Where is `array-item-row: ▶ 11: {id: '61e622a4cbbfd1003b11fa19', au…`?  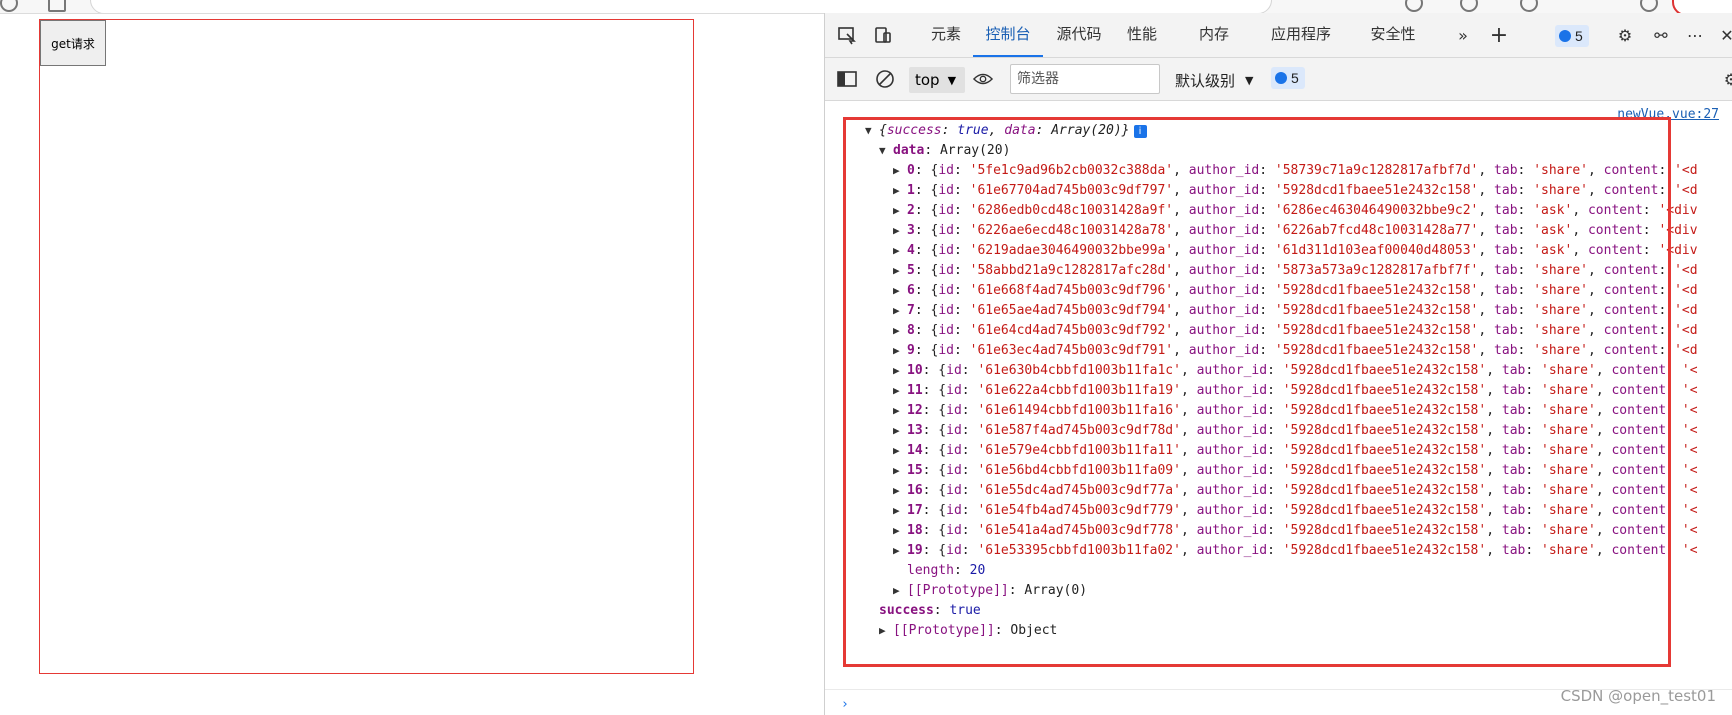 array-item-row: ▶ 11: {id: '61e622a4cbbfd1003b11fa19', au… is located at coordinates (1295, 391).